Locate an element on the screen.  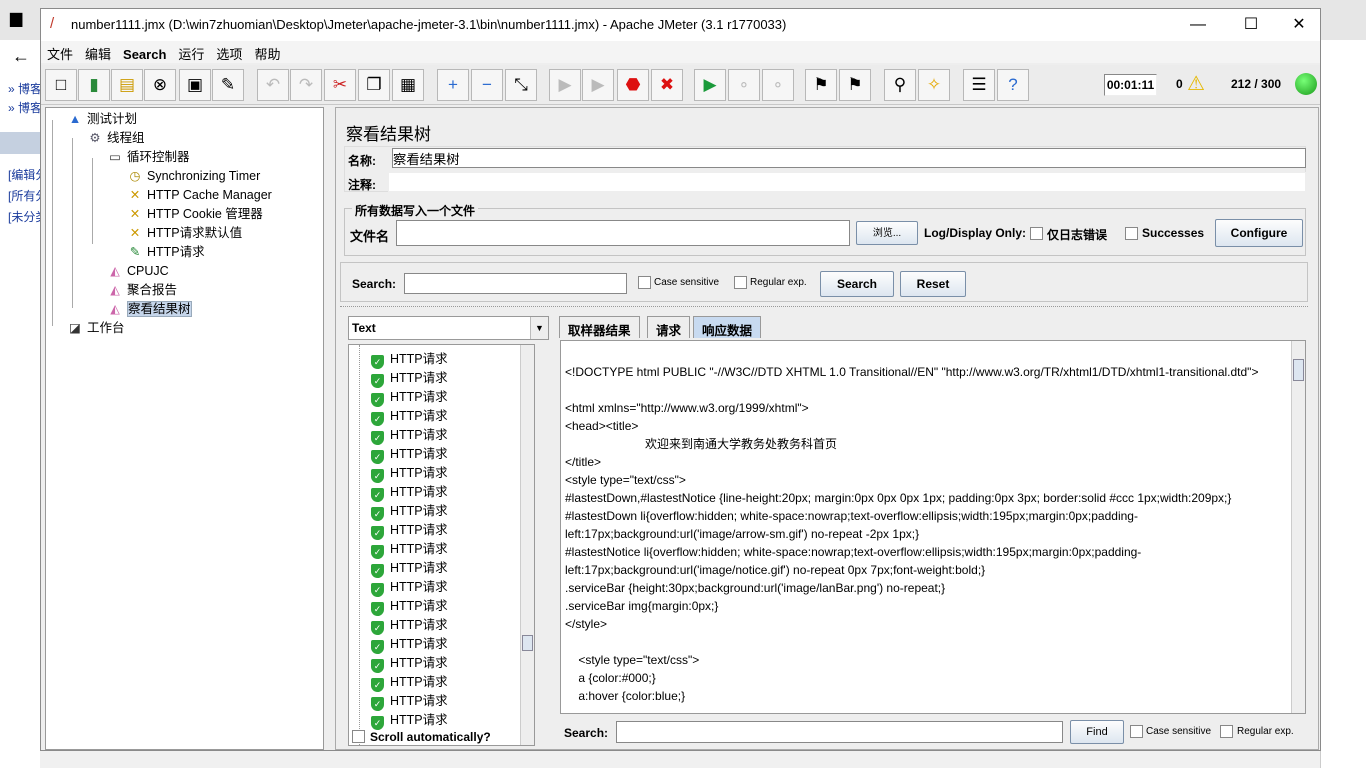
open-button: ▤ is located at coordinates (127, 85).